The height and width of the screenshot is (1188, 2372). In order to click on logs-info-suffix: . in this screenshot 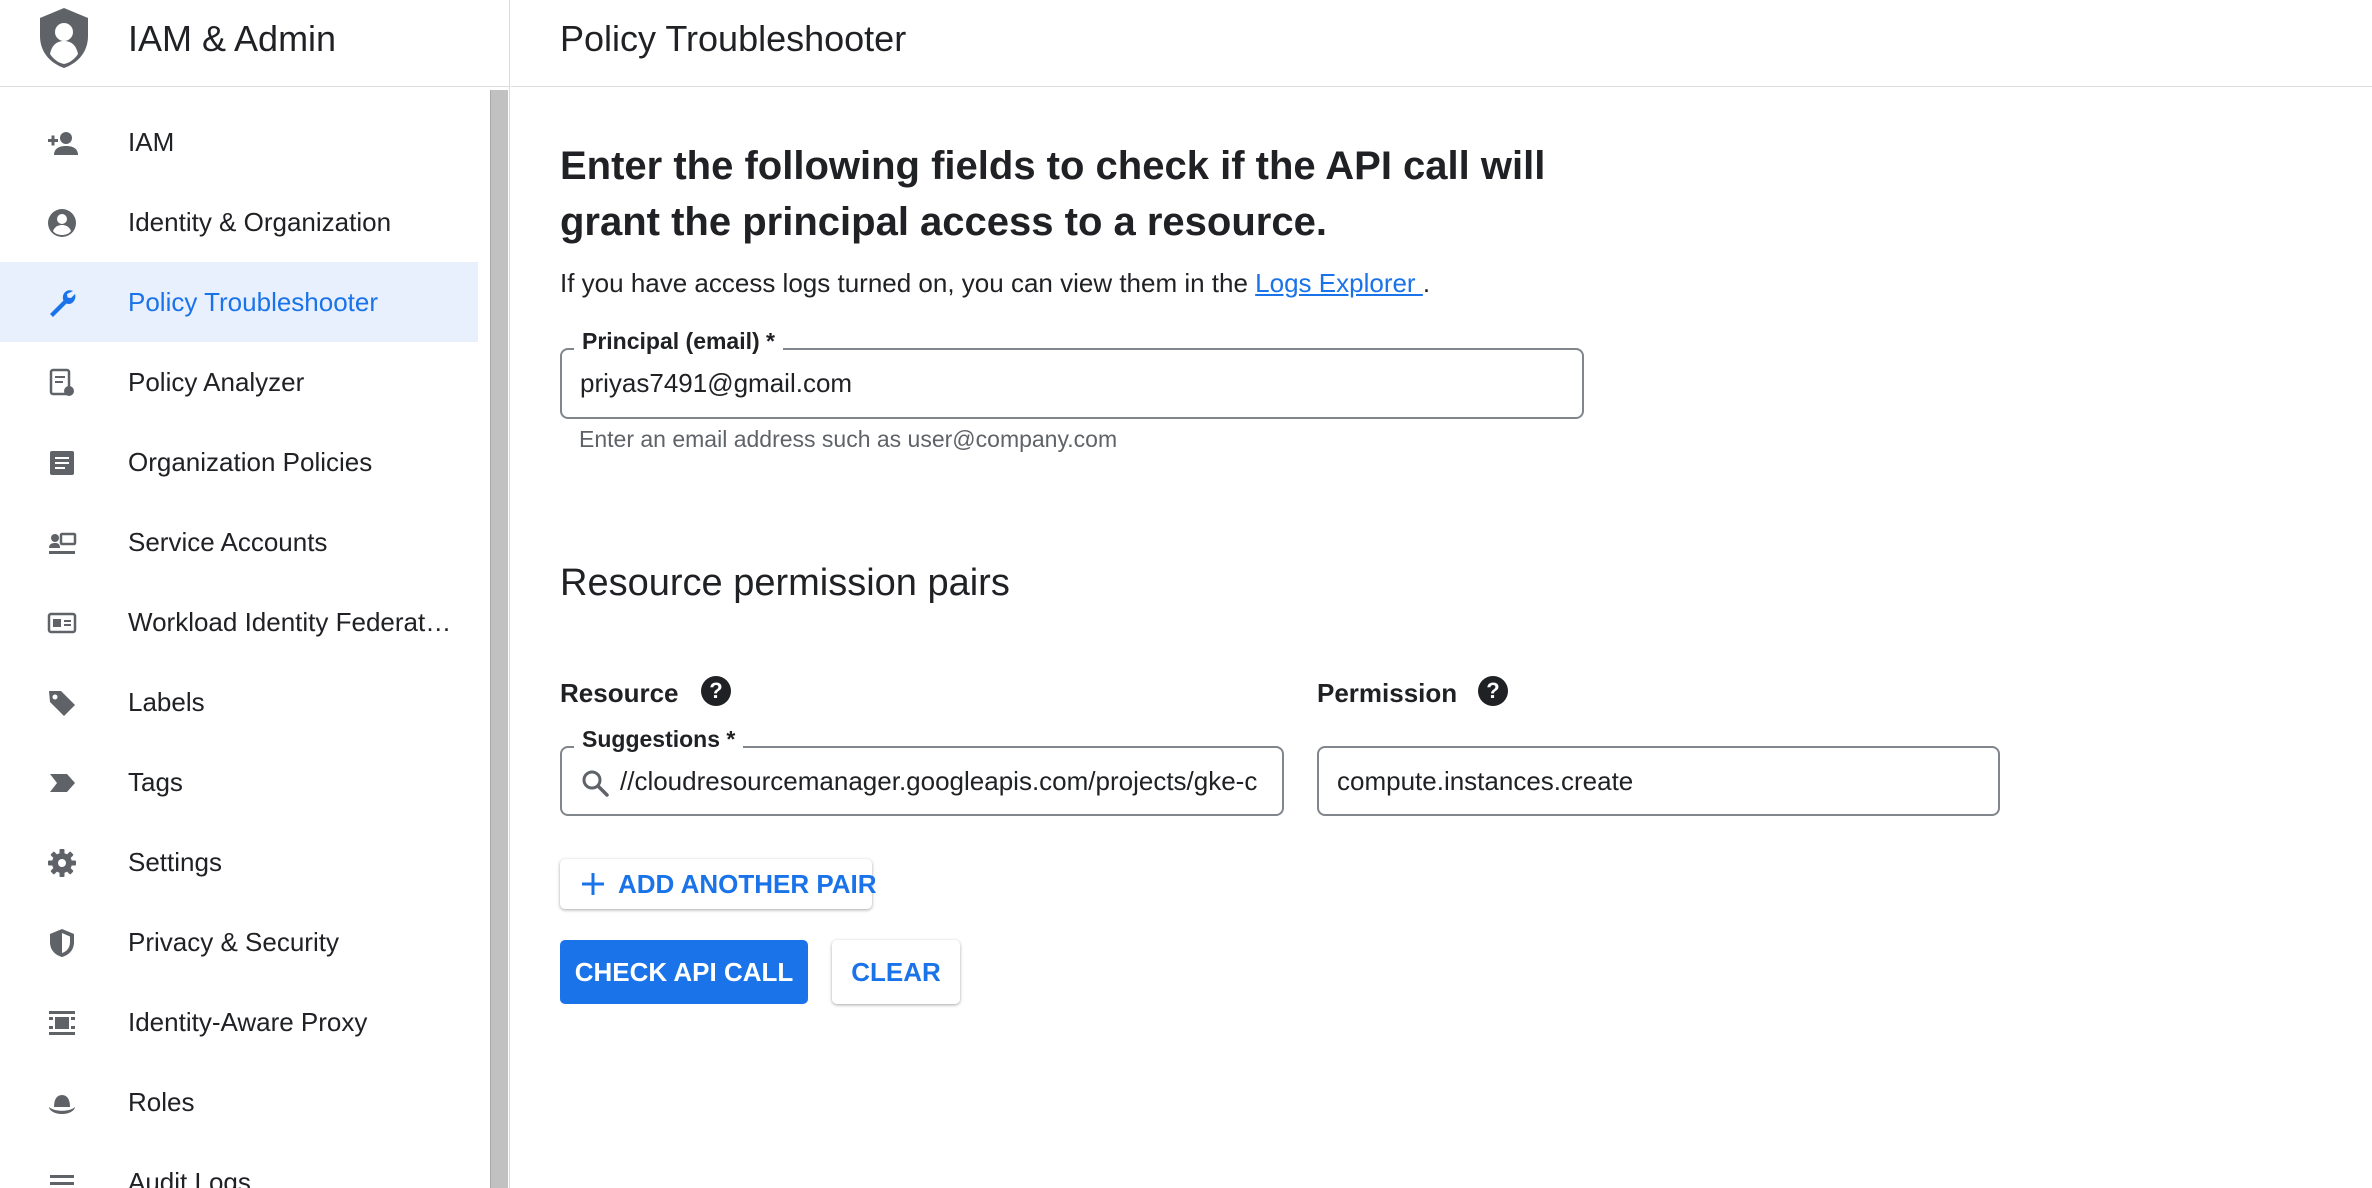, I will do `click(1426, 283)`.